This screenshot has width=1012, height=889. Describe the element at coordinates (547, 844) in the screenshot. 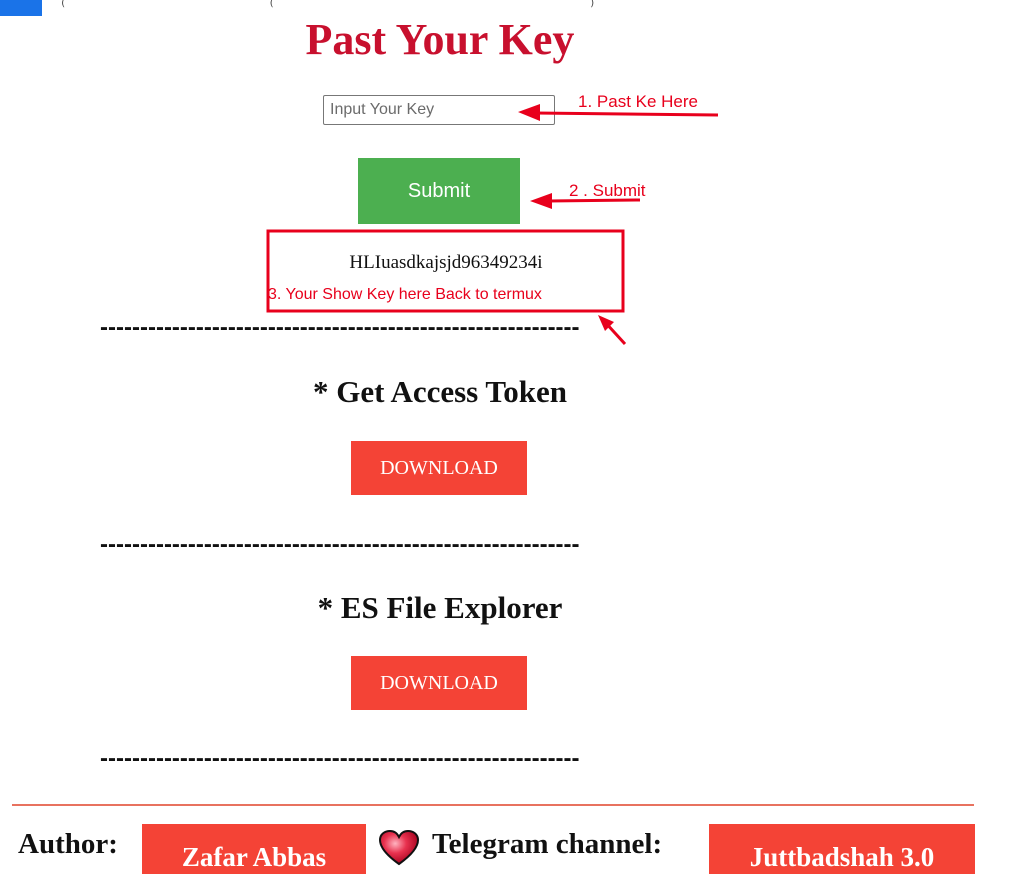

I see `telegram-label: Telegram channel:` at that location.